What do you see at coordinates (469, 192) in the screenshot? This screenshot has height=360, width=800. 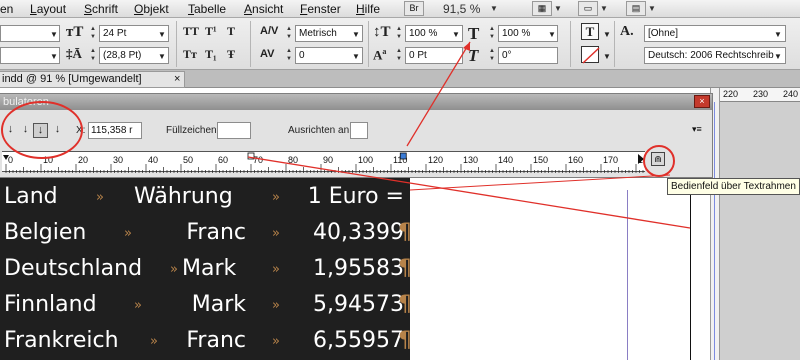 I see `annotation-arrow-to-page` at bounding box center [469, 192].